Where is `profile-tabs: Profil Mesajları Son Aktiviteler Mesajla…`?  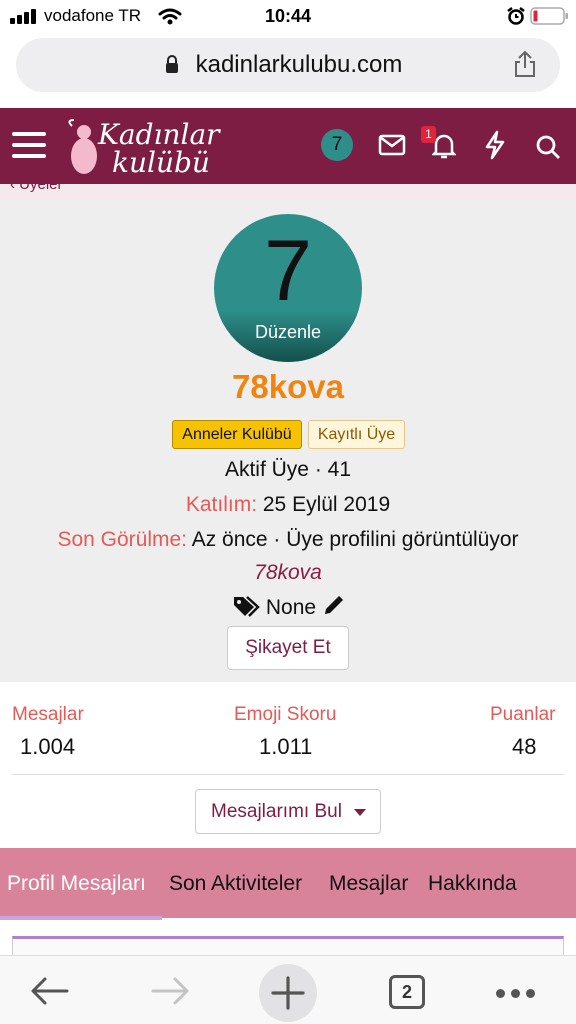
profile-tabs: Profil Mesajları Son Aktiviteler Mesajla… is located at coordinates (288, 883).